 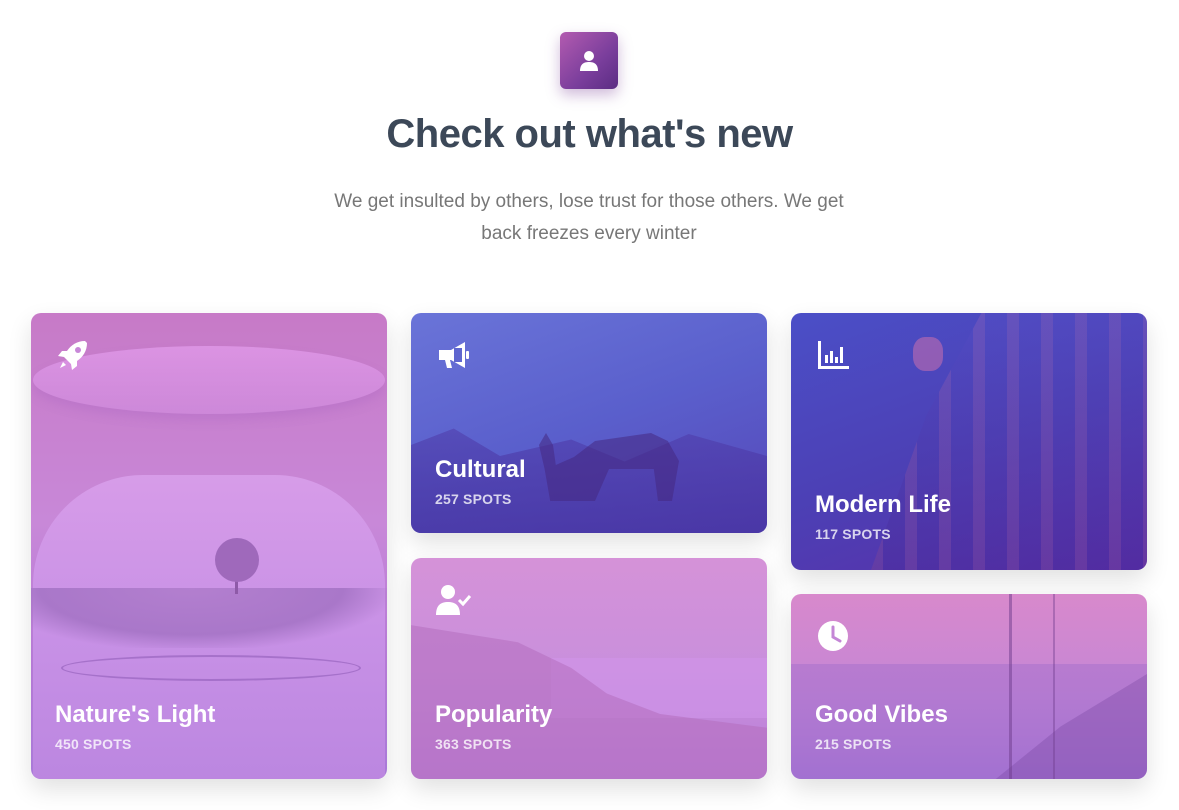 I want to click on card-count: 215 SPOTS, so click(x=853, y=744).